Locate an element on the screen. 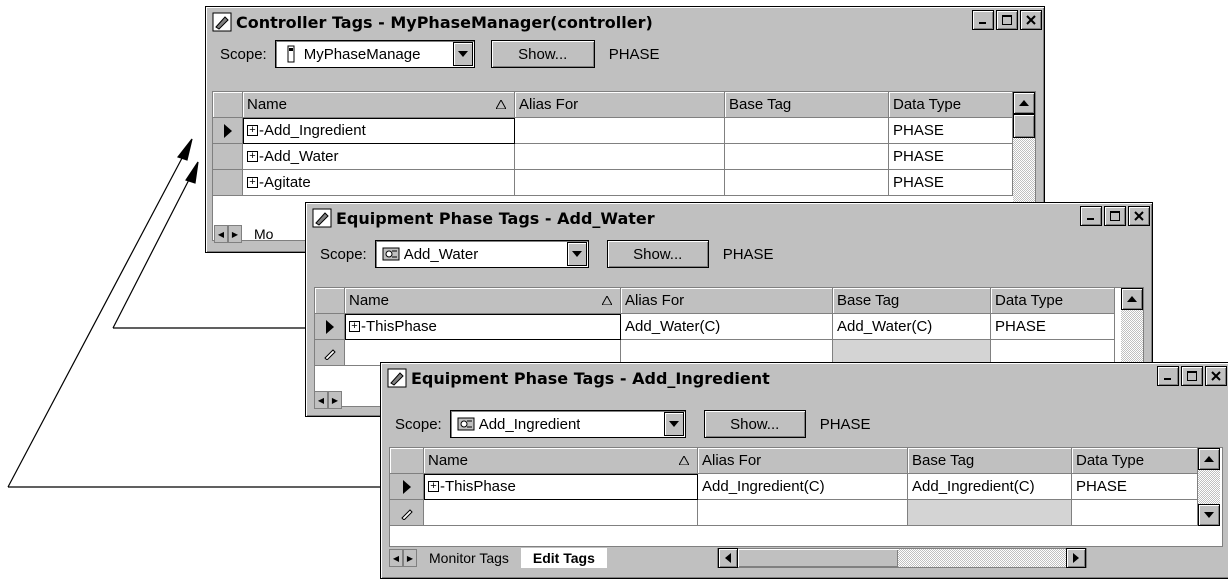 Image resolution: width=1228 pixels, height=579 pixels. horizontal-scrollbar is located at coordinates (901, 558).